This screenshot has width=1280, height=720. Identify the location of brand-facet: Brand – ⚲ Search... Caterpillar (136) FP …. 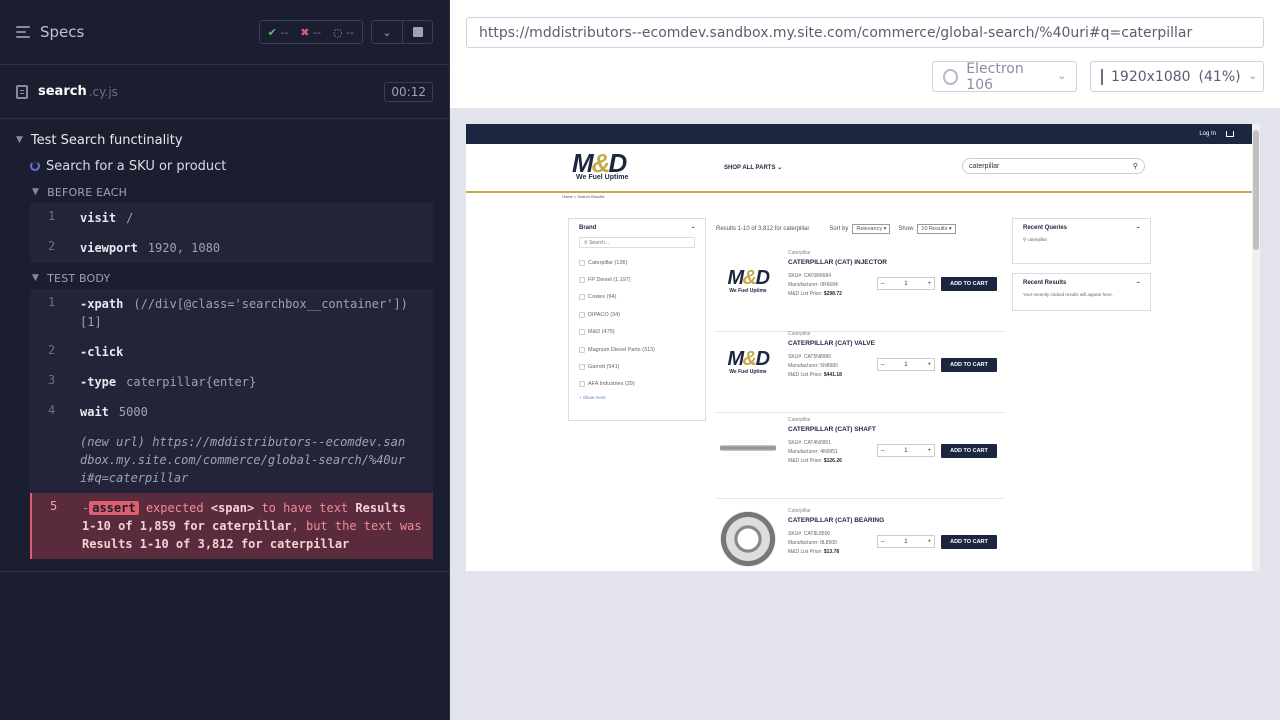
(637, 319).